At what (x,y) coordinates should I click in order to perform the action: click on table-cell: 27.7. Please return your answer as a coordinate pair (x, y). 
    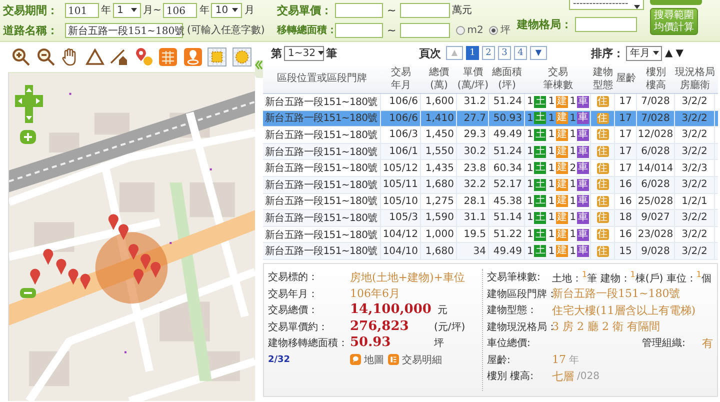
    Looking at the image, I should click on (473, 118).